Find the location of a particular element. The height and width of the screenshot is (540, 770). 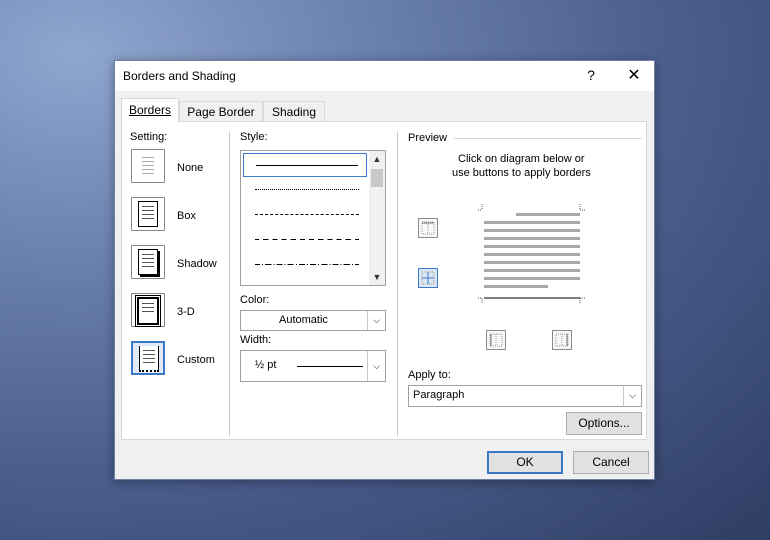

setting-custom-icon is located at coordinates (148, 358).